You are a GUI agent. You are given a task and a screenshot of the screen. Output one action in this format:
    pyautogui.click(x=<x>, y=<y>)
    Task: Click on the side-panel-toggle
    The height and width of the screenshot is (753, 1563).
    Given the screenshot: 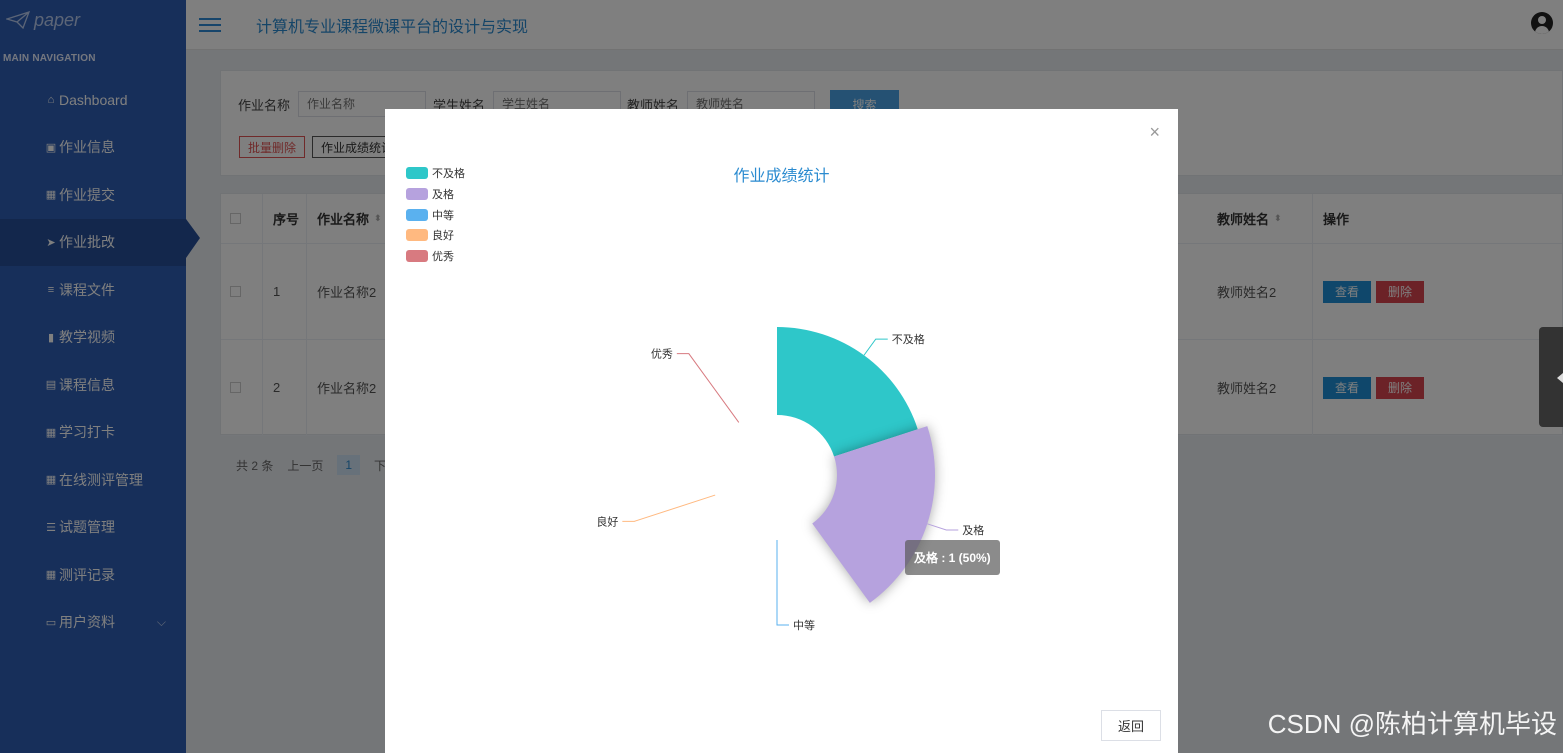 What is the action you would take?
    pyautogui.click(x=1551, y=377)
    